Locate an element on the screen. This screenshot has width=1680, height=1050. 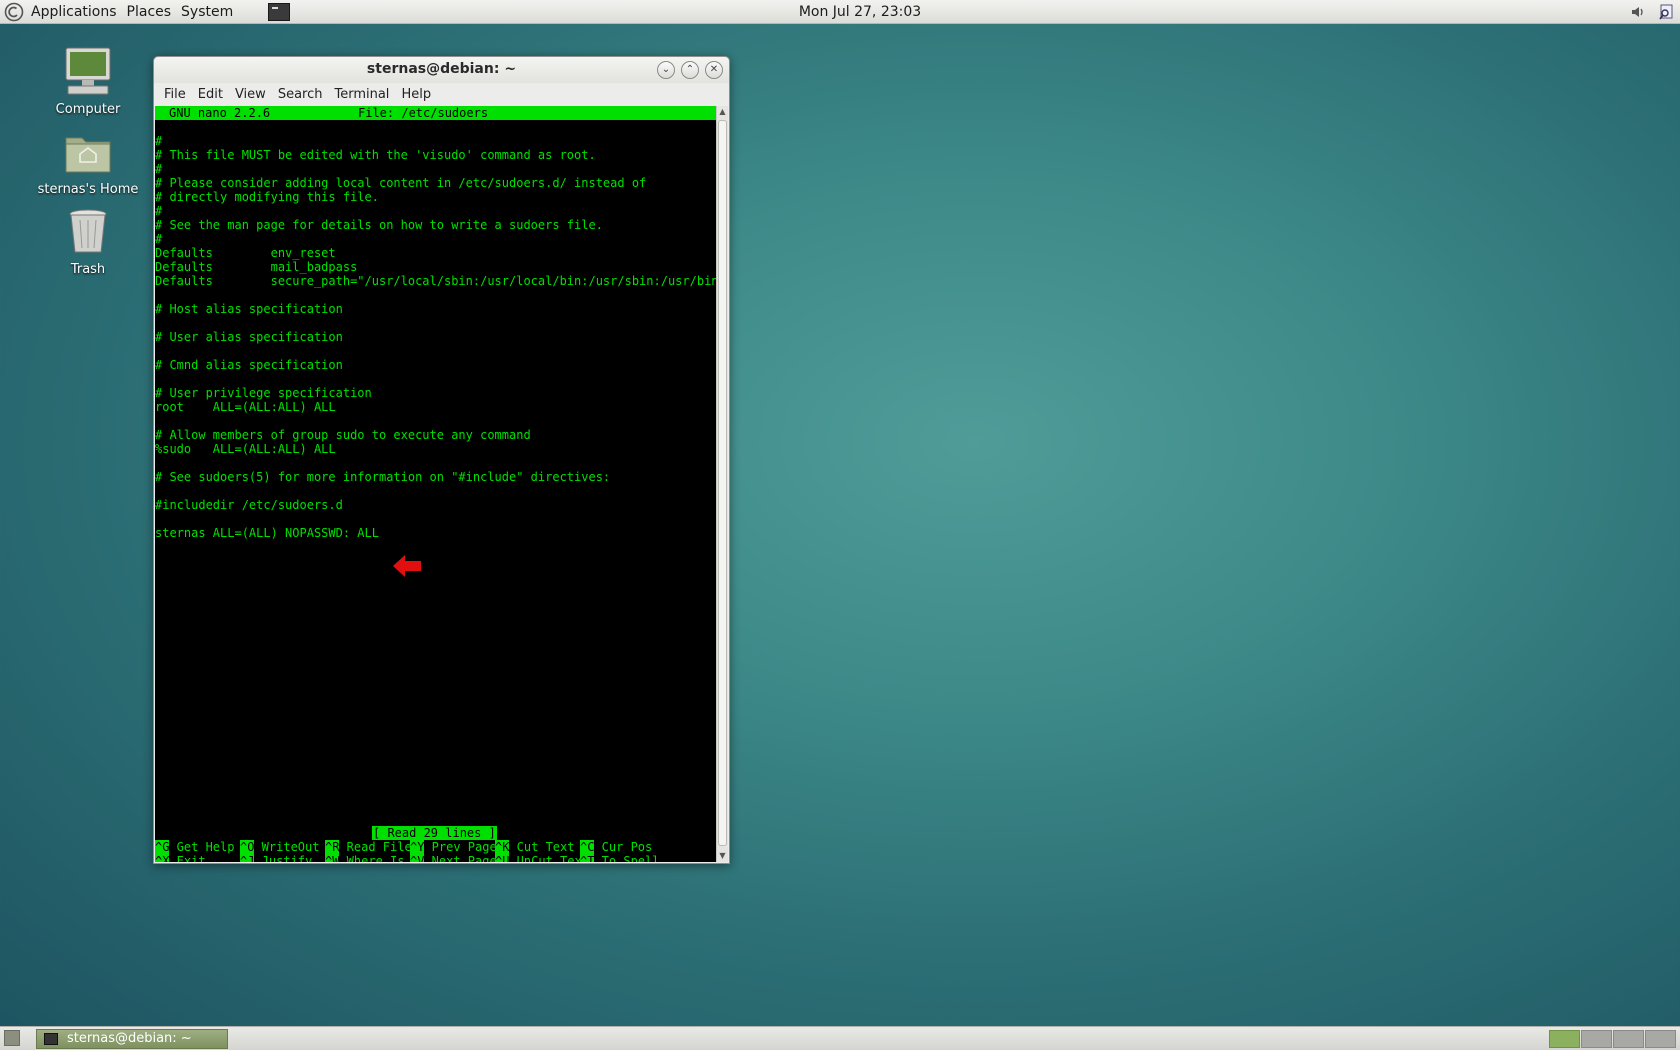
shortcut-key: ^W is located at coordinates (332, 858).